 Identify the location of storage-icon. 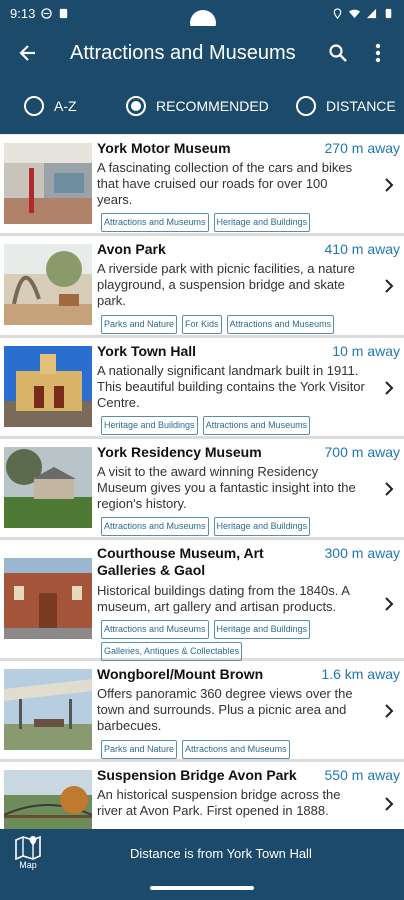
(64, 13).